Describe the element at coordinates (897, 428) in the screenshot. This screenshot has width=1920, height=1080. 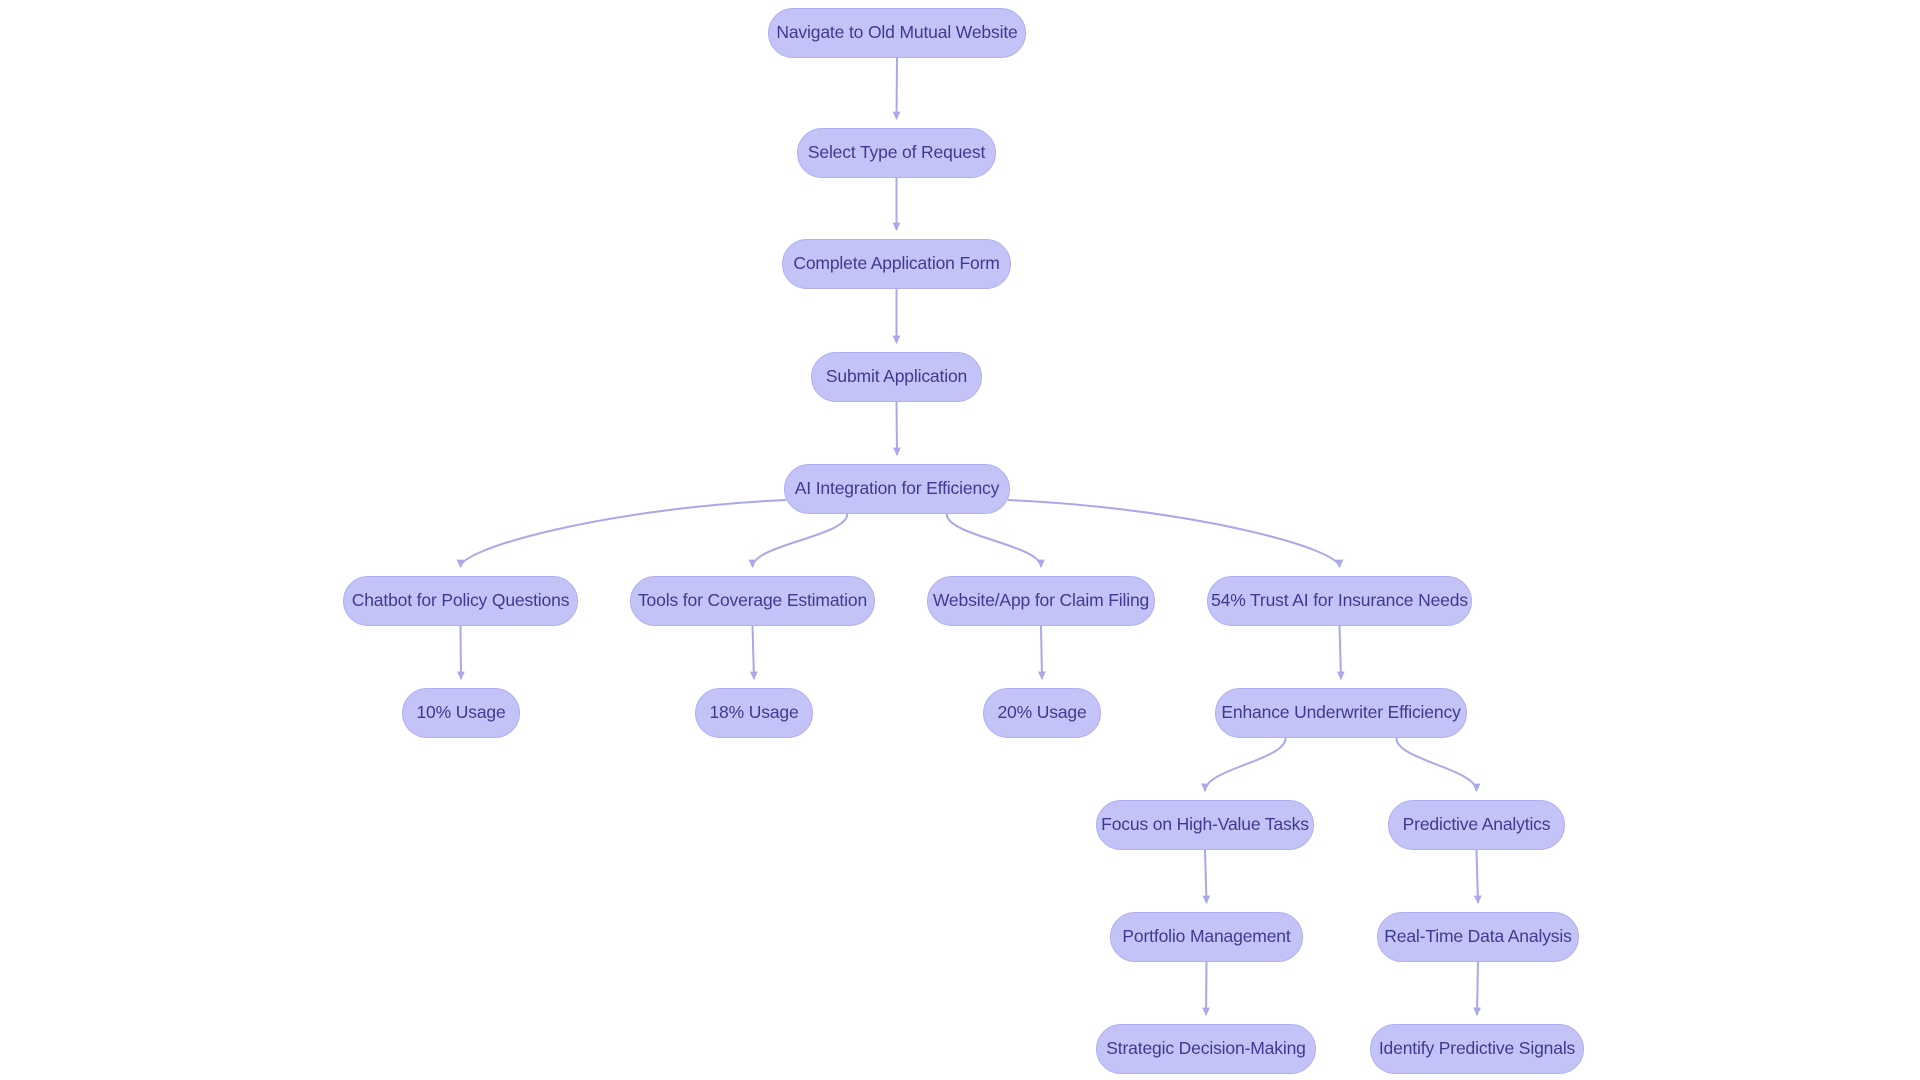
I see `flow-edge-n4-to-n5` at that location.